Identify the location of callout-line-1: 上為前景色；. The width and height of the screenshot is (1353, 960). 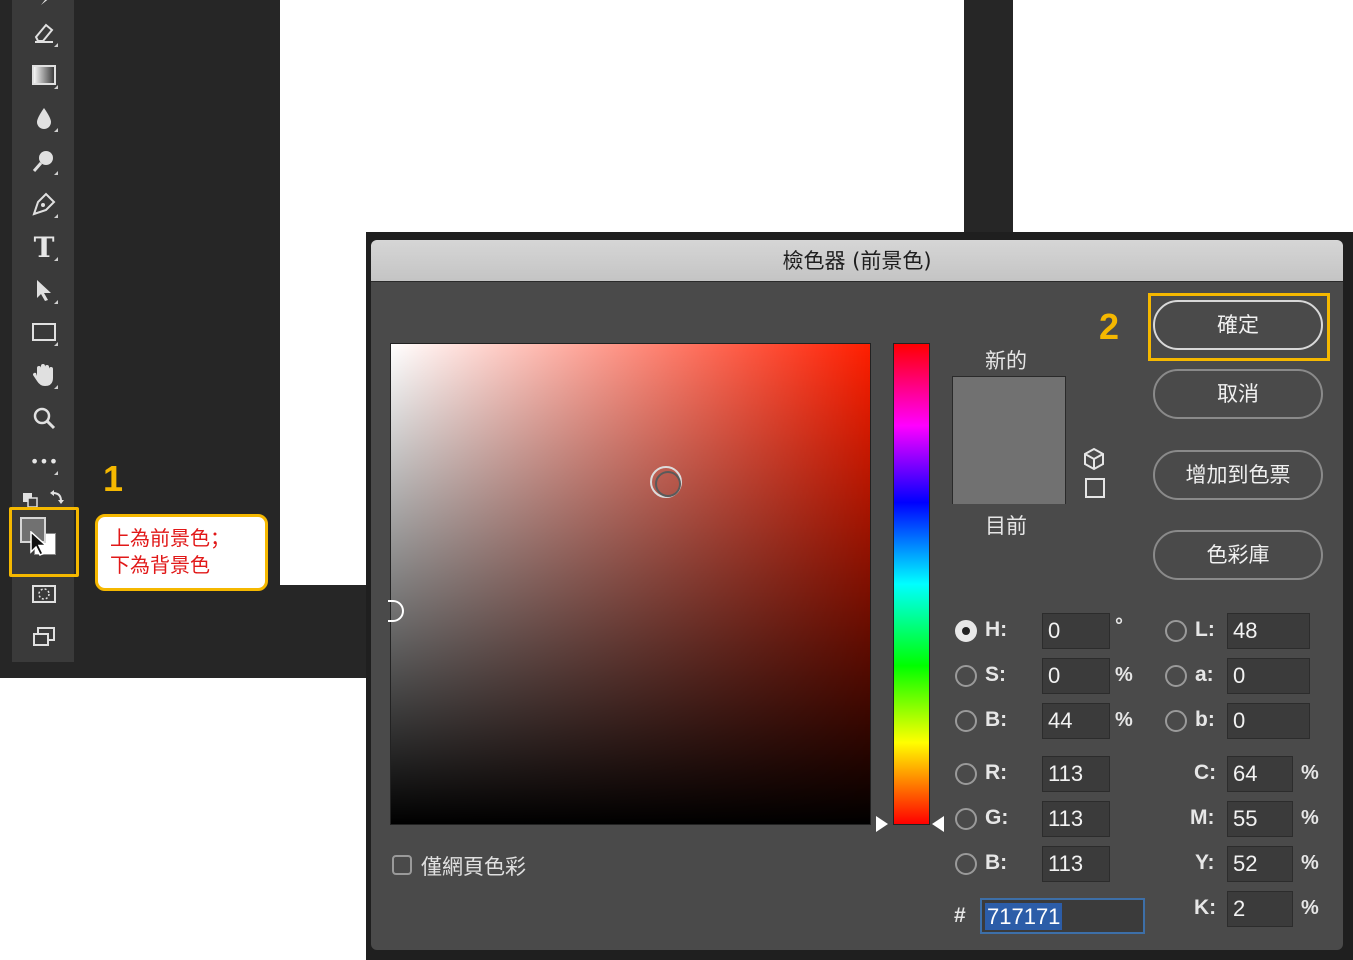
(170, 538).